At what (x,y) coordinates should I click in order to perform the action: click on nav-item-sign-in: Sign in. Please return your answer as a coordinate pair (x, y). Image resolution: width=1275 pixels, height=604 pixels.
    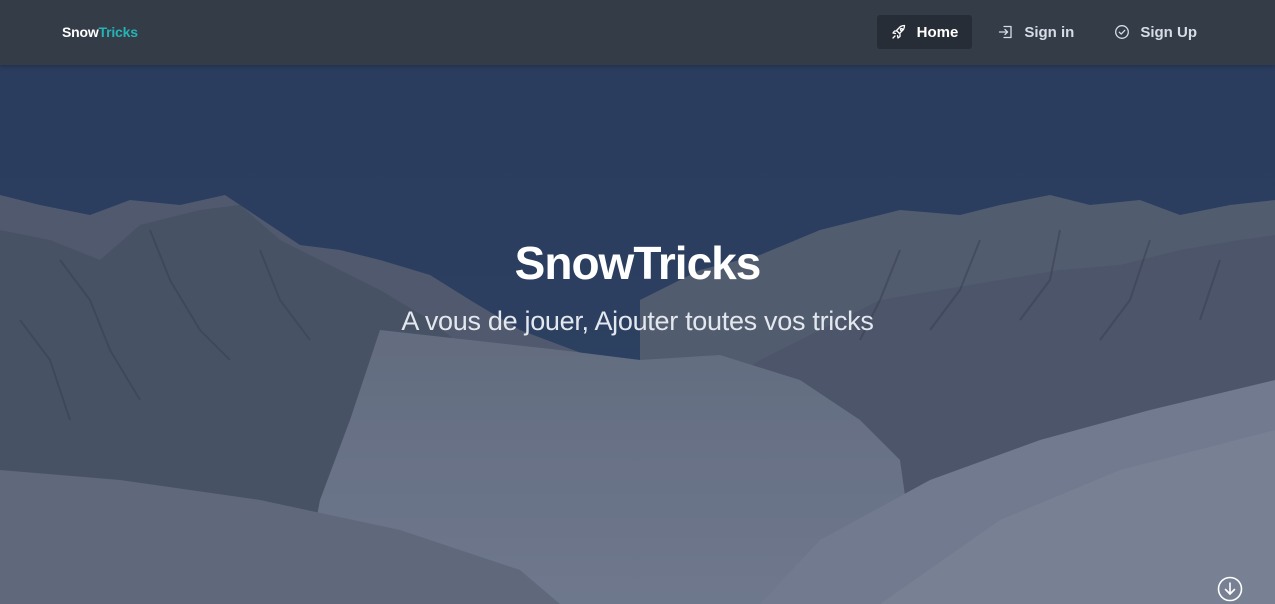
    Looking at the image, I should click on (1036, 32).